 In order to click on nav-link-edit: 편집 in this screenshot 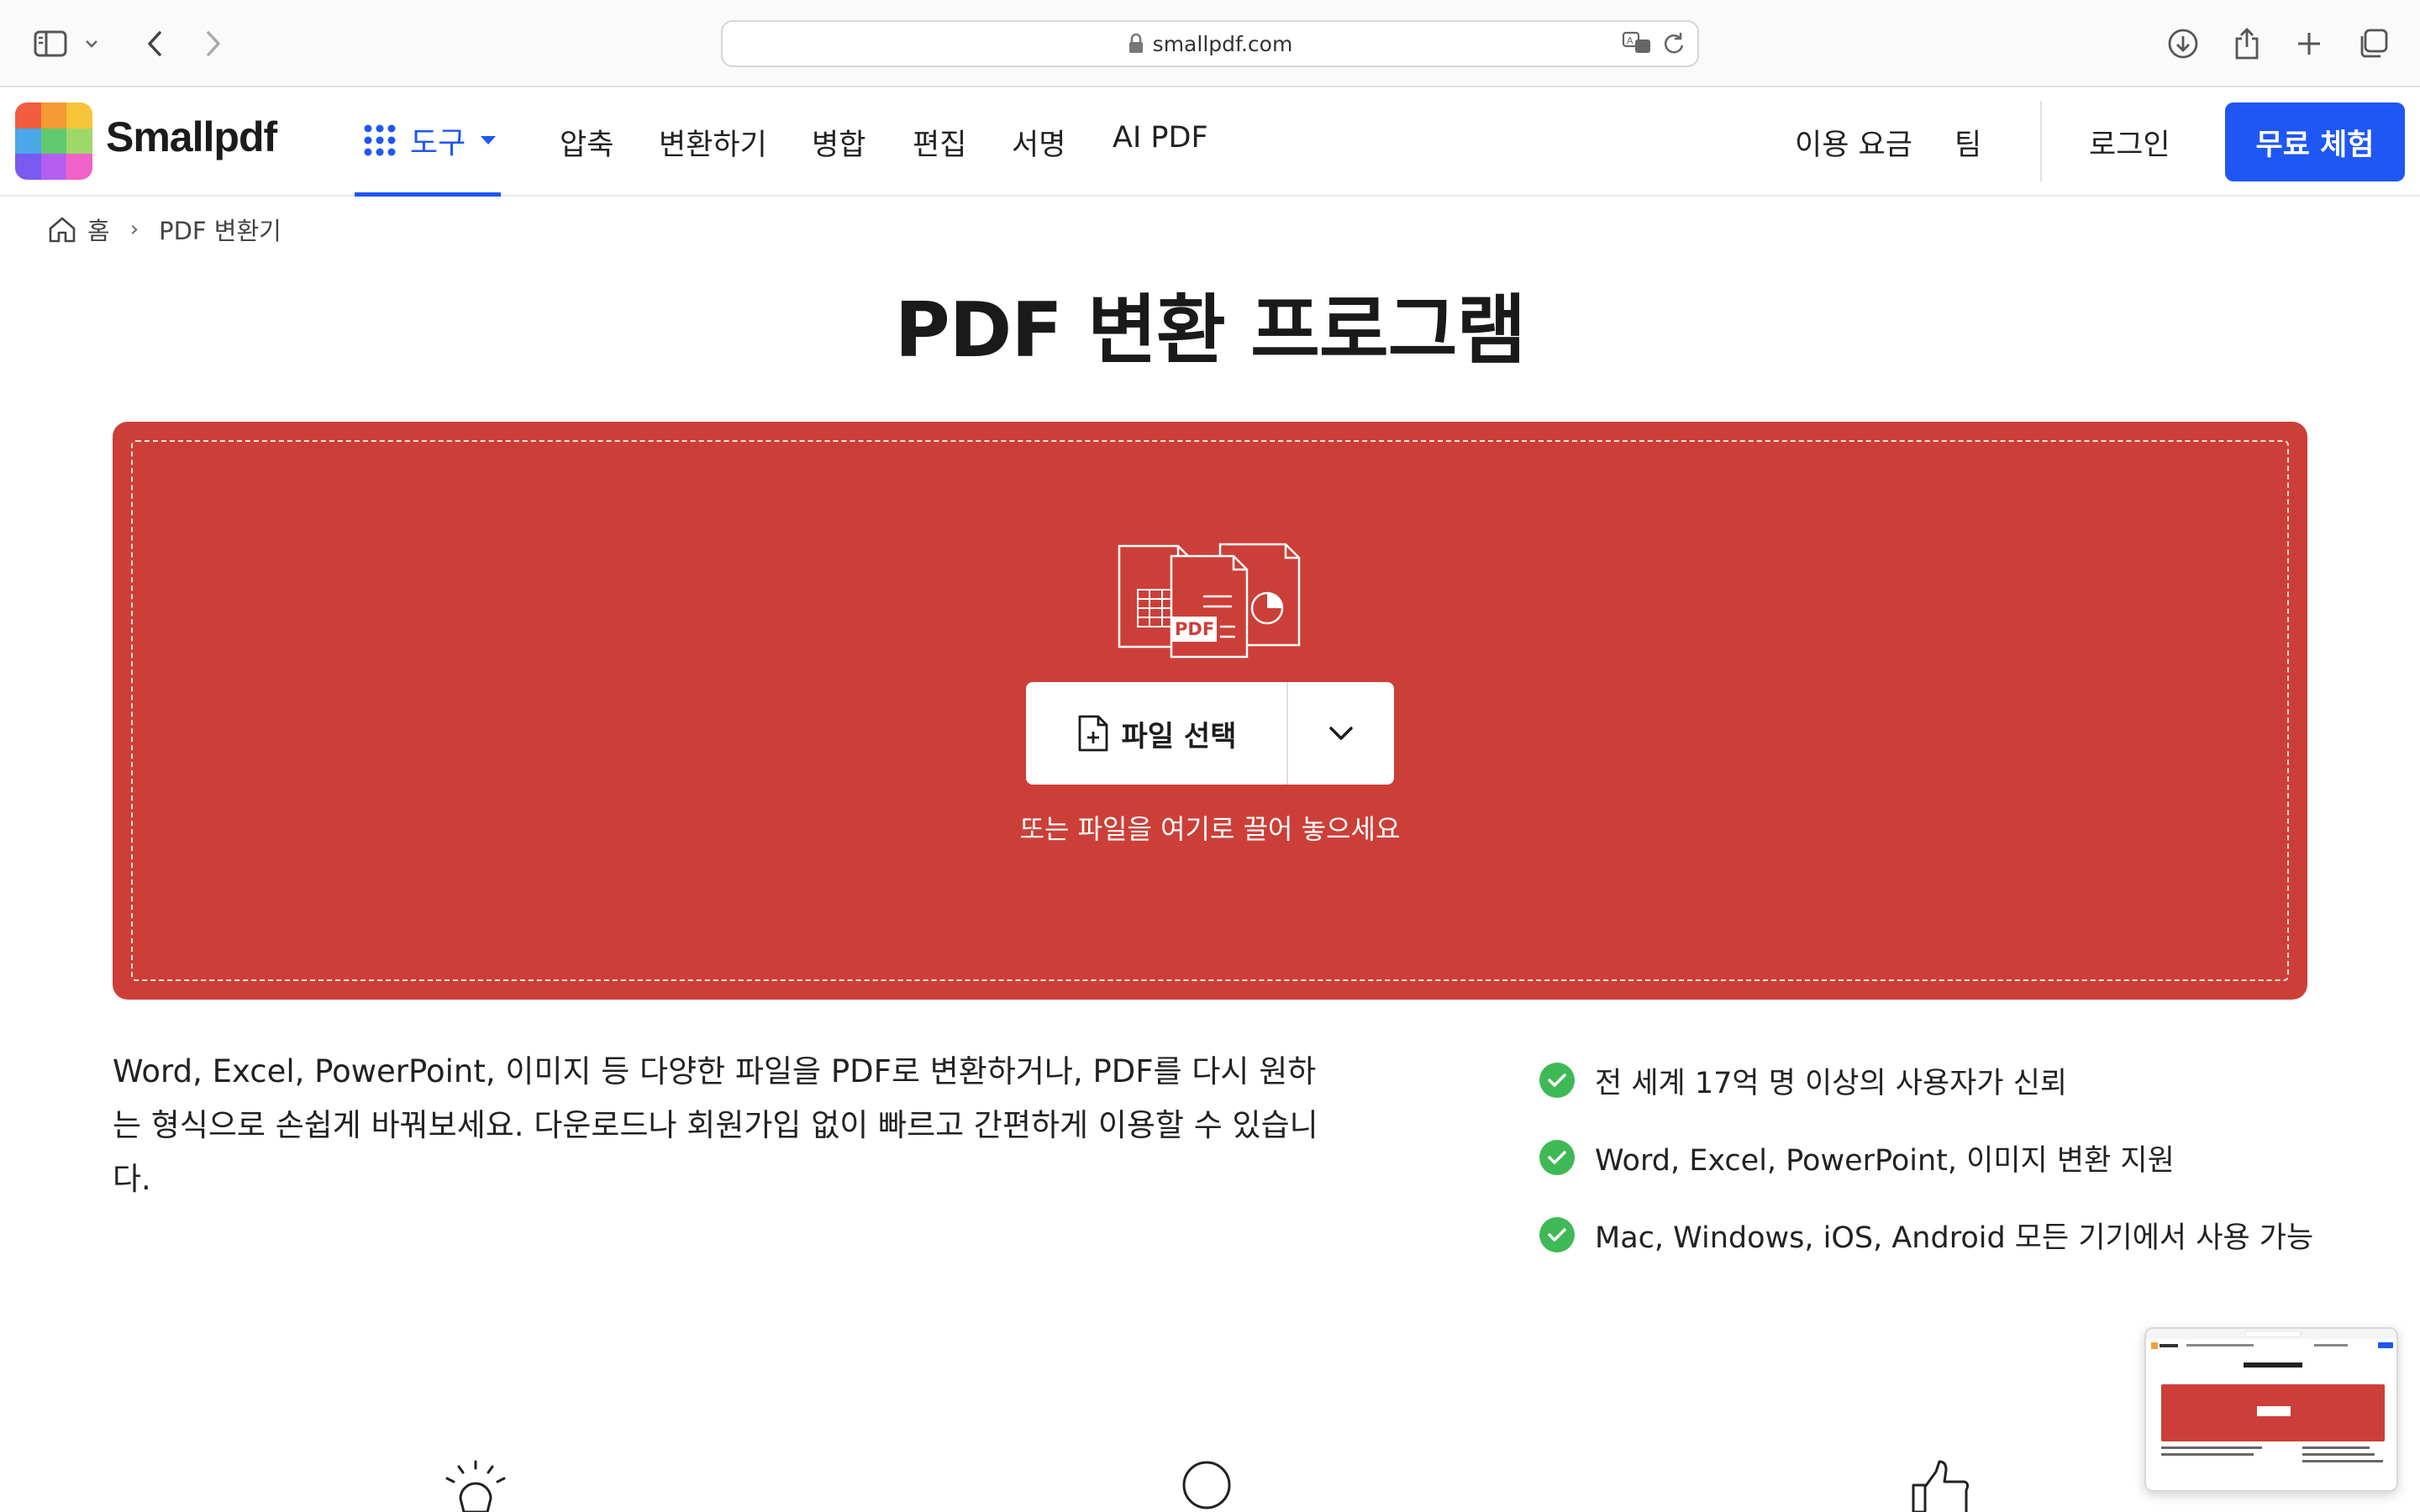, I will do `click(939, 142)`.